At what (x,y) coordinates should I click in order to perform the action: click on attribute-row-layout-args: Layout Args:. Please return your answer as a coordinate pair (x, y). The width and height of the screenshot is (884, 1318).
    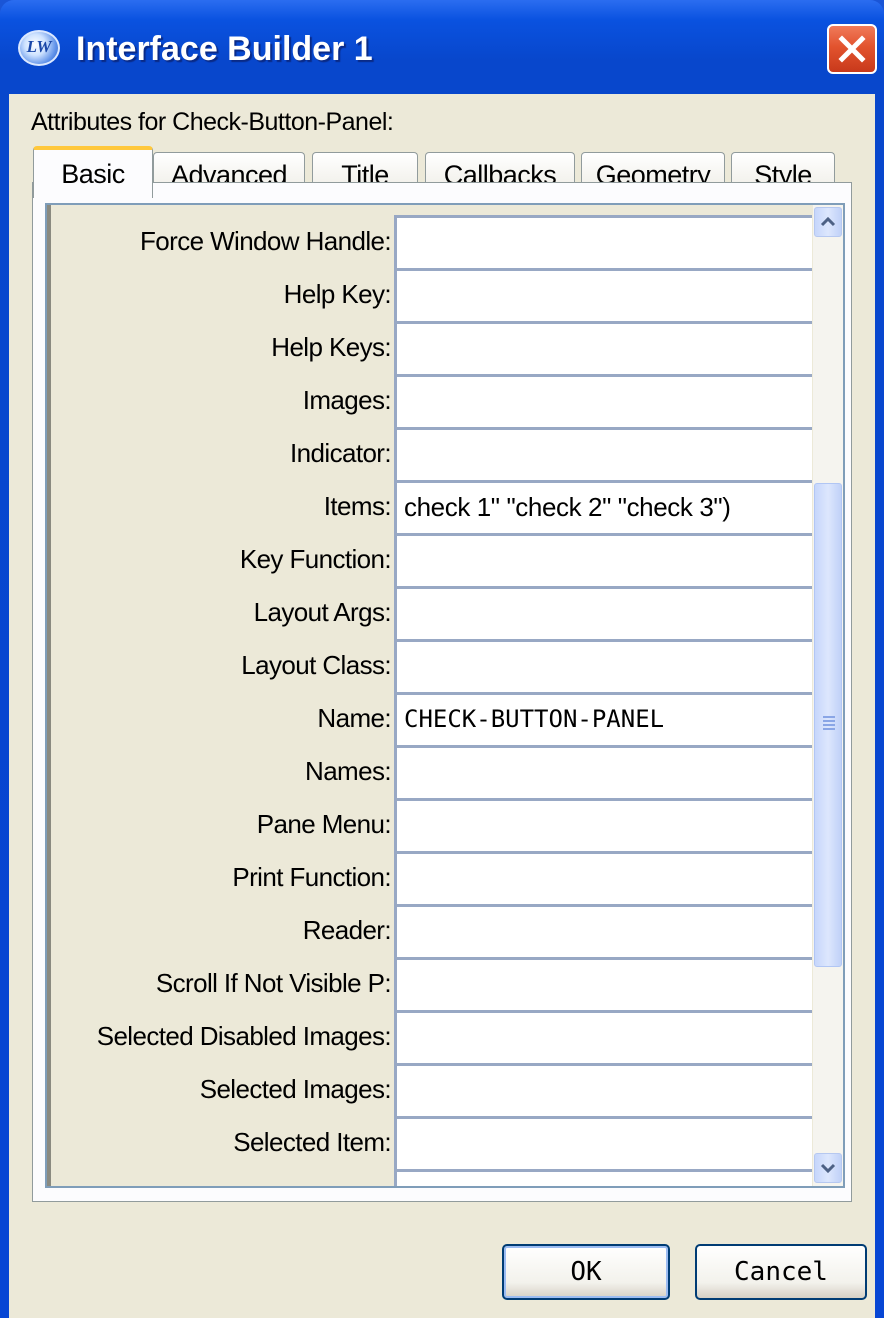
    Looking at the image, I should click on (432, 612).